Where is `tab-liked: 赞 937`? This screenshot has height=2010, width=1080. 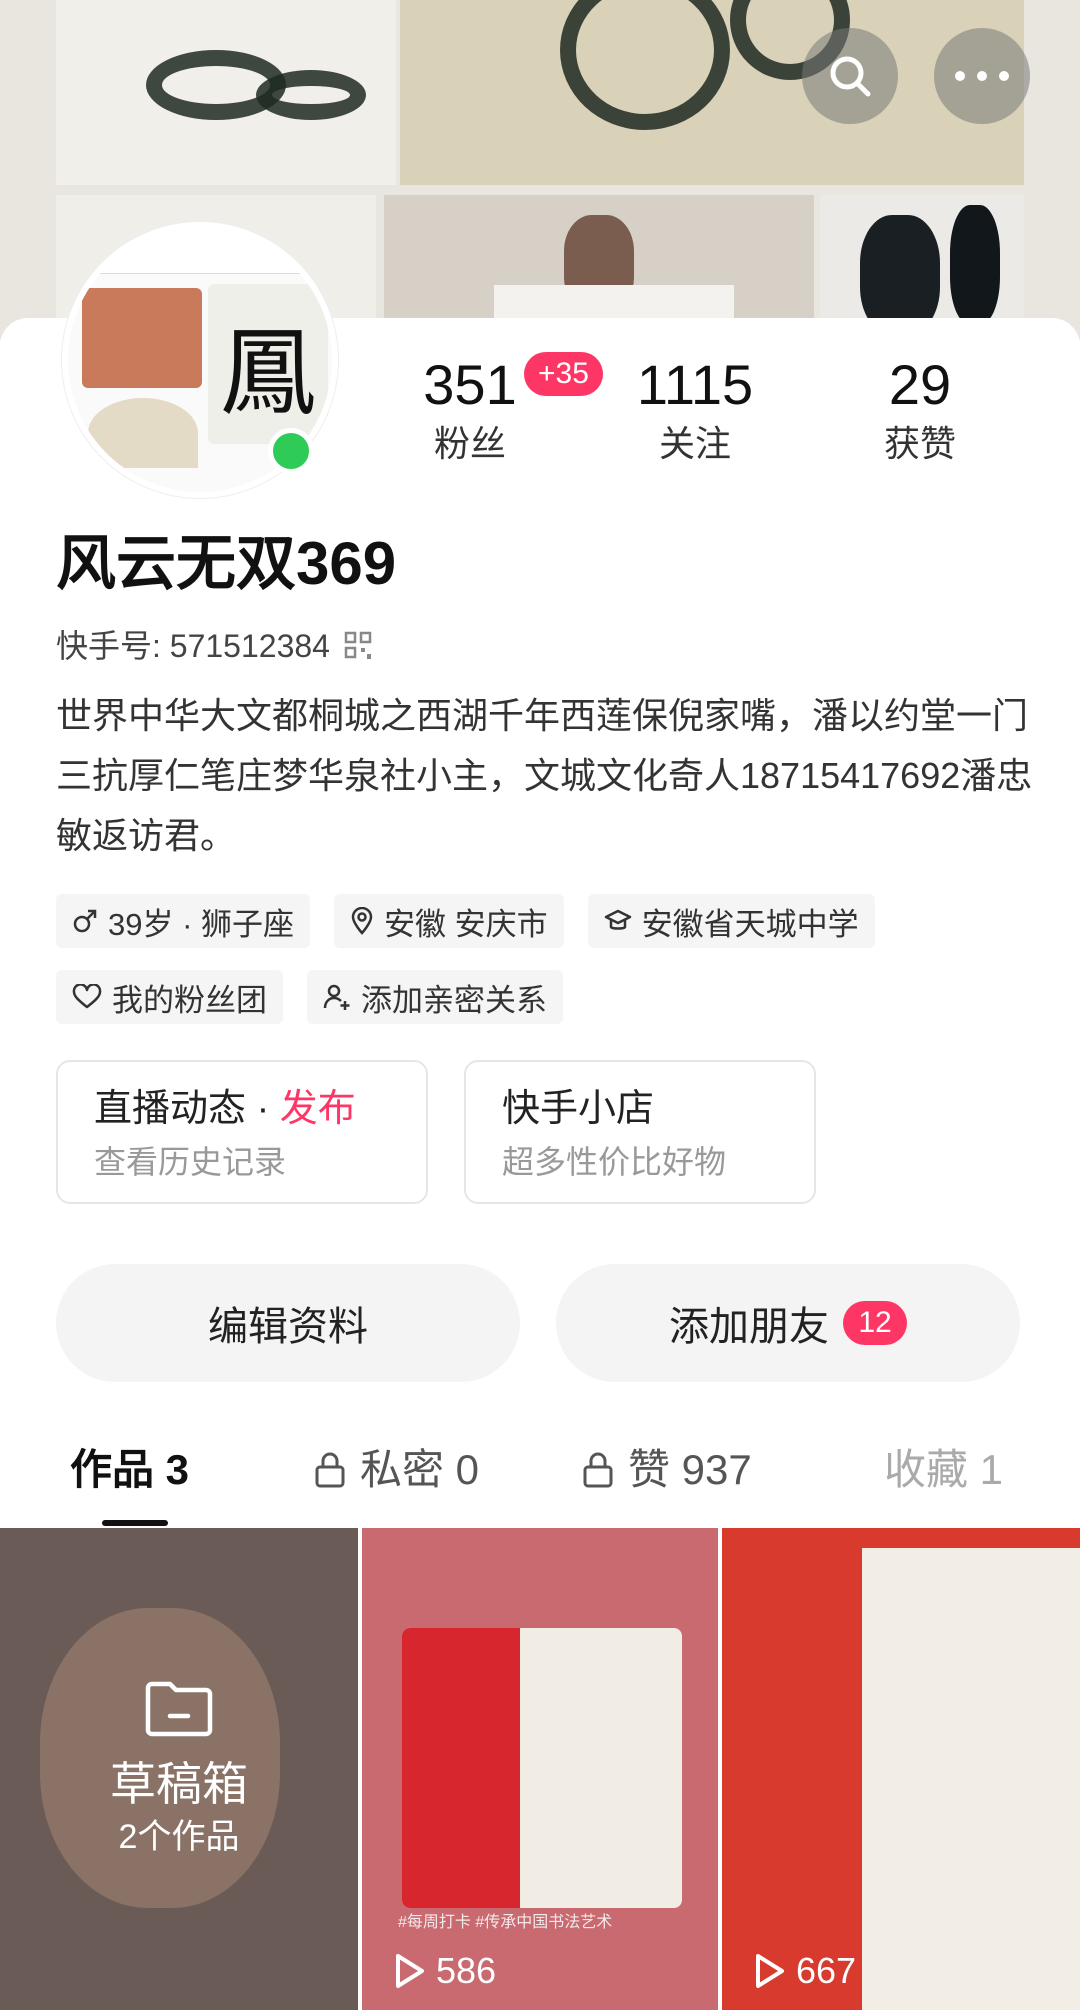 tab-liked: 赞 937 is located at coordinates (667, 1470).